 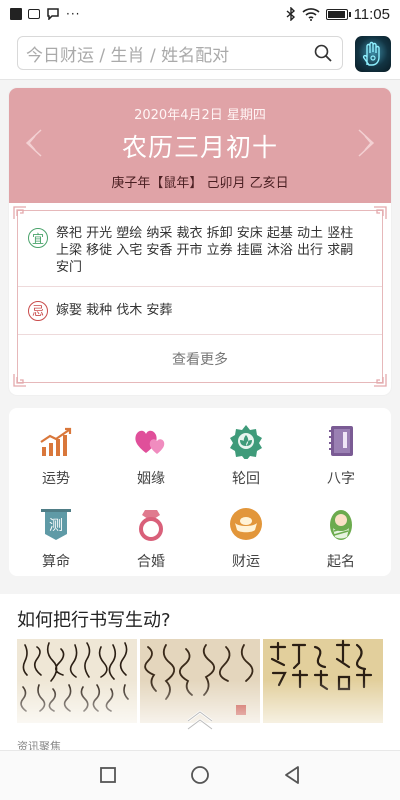 What do you see at coordinates (246, 562) in the screenshot?
I see `tool-label: 财运` at bounding box center [246, 562].